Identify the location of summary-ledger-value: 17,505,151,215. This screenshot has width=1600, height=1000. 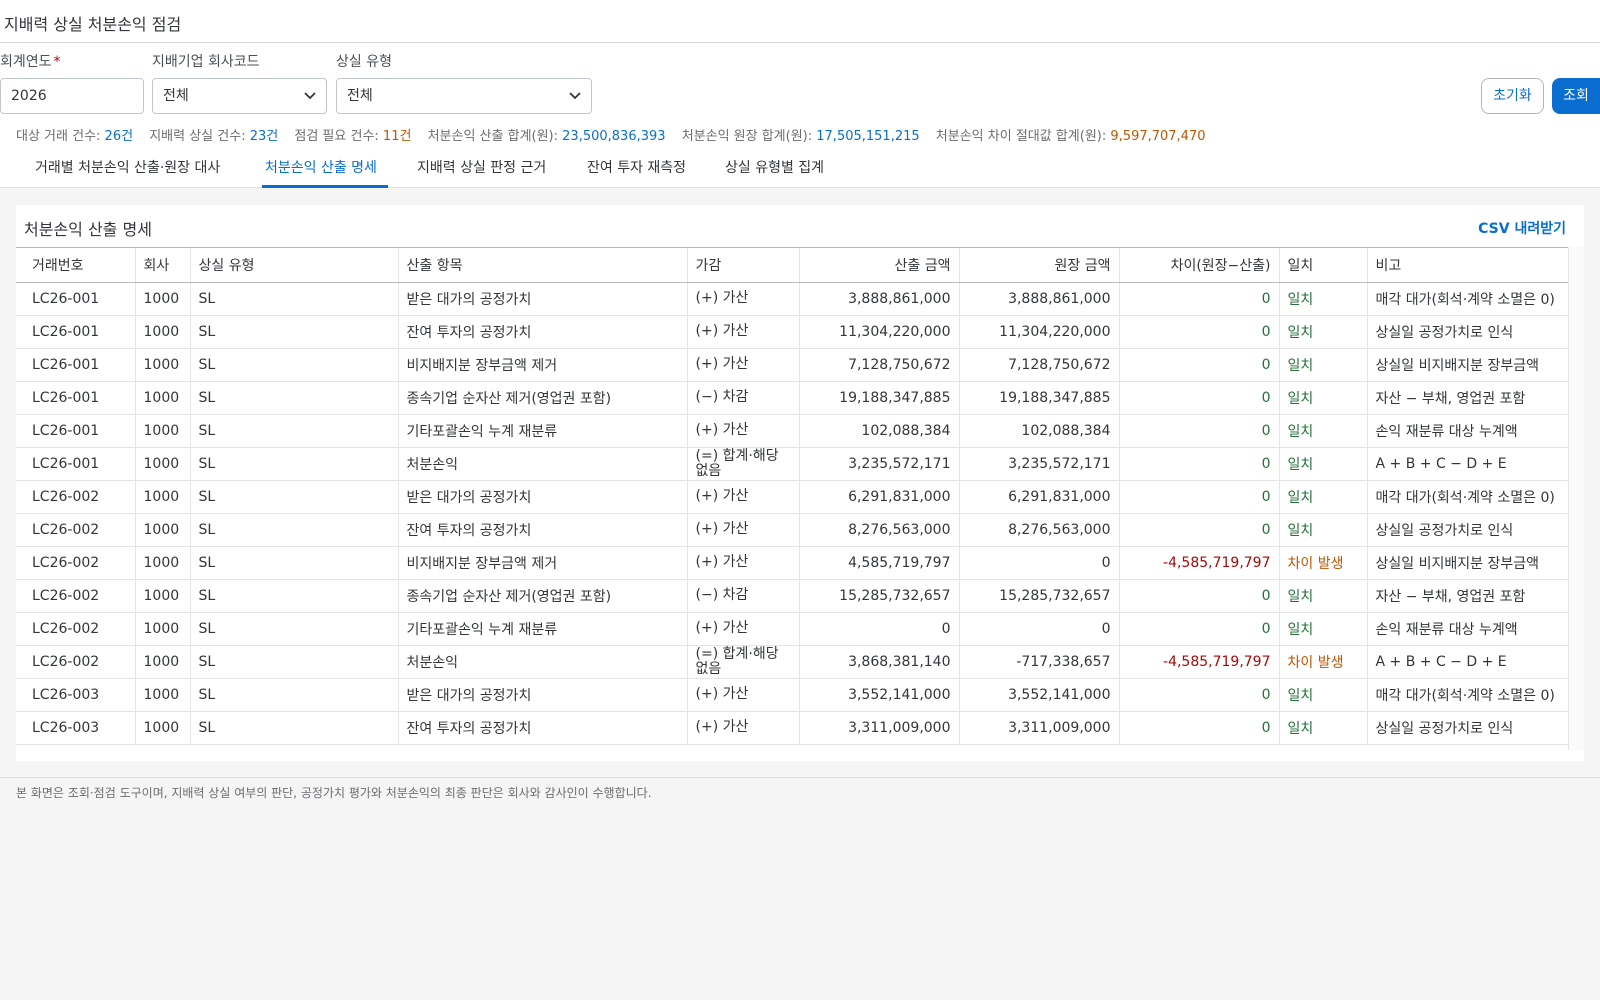
(868, 136).